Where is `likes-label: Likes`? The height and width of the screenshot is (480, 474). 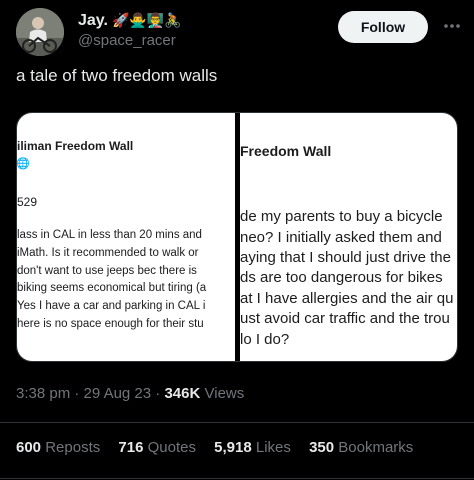
likes-label: Likes is located at coordinates (273, 447).